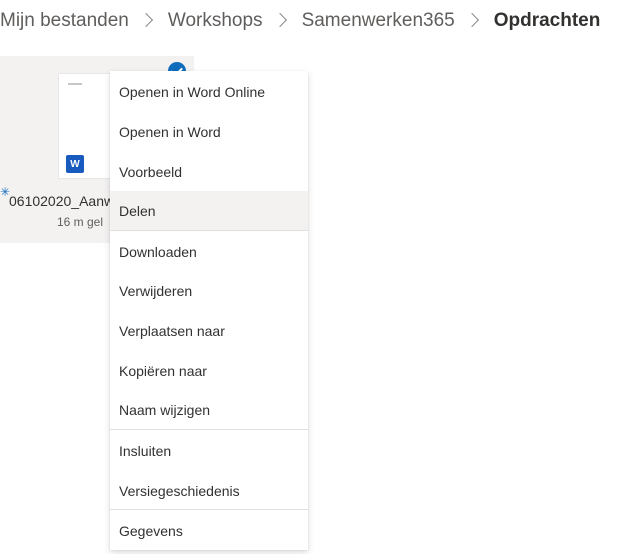  I want to click on menu-item-copy-to: Kopiëren naar, so click(209, 370).